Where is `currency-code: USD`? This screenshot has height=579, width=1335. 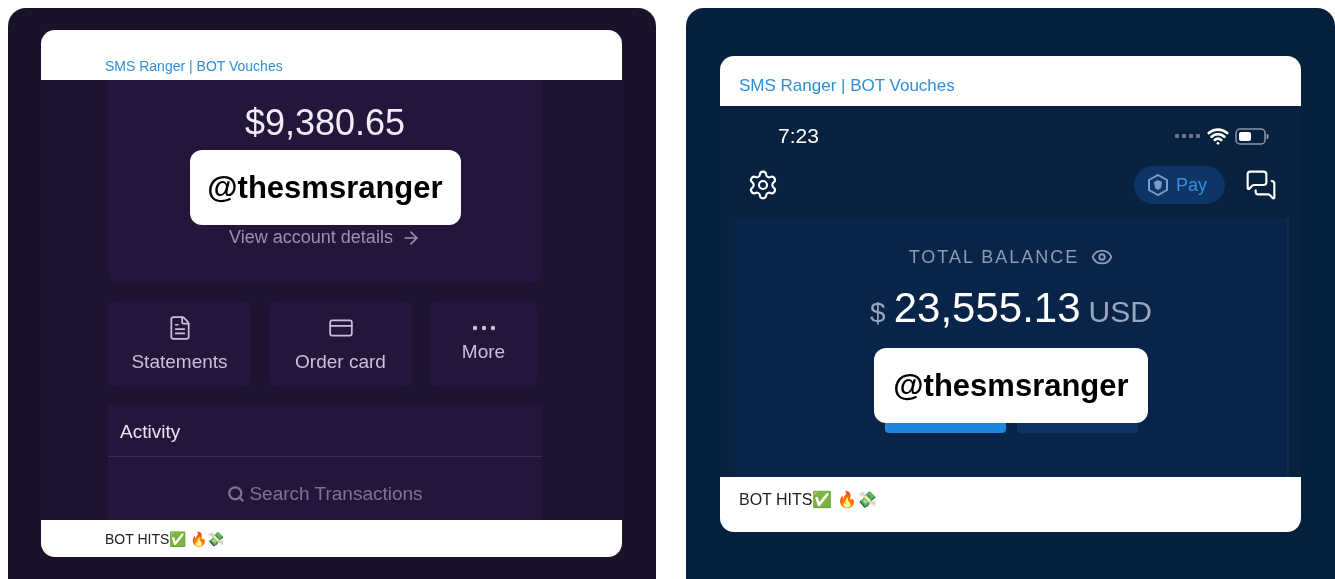 currency-code: USD is located at coordinates (1120, 312).